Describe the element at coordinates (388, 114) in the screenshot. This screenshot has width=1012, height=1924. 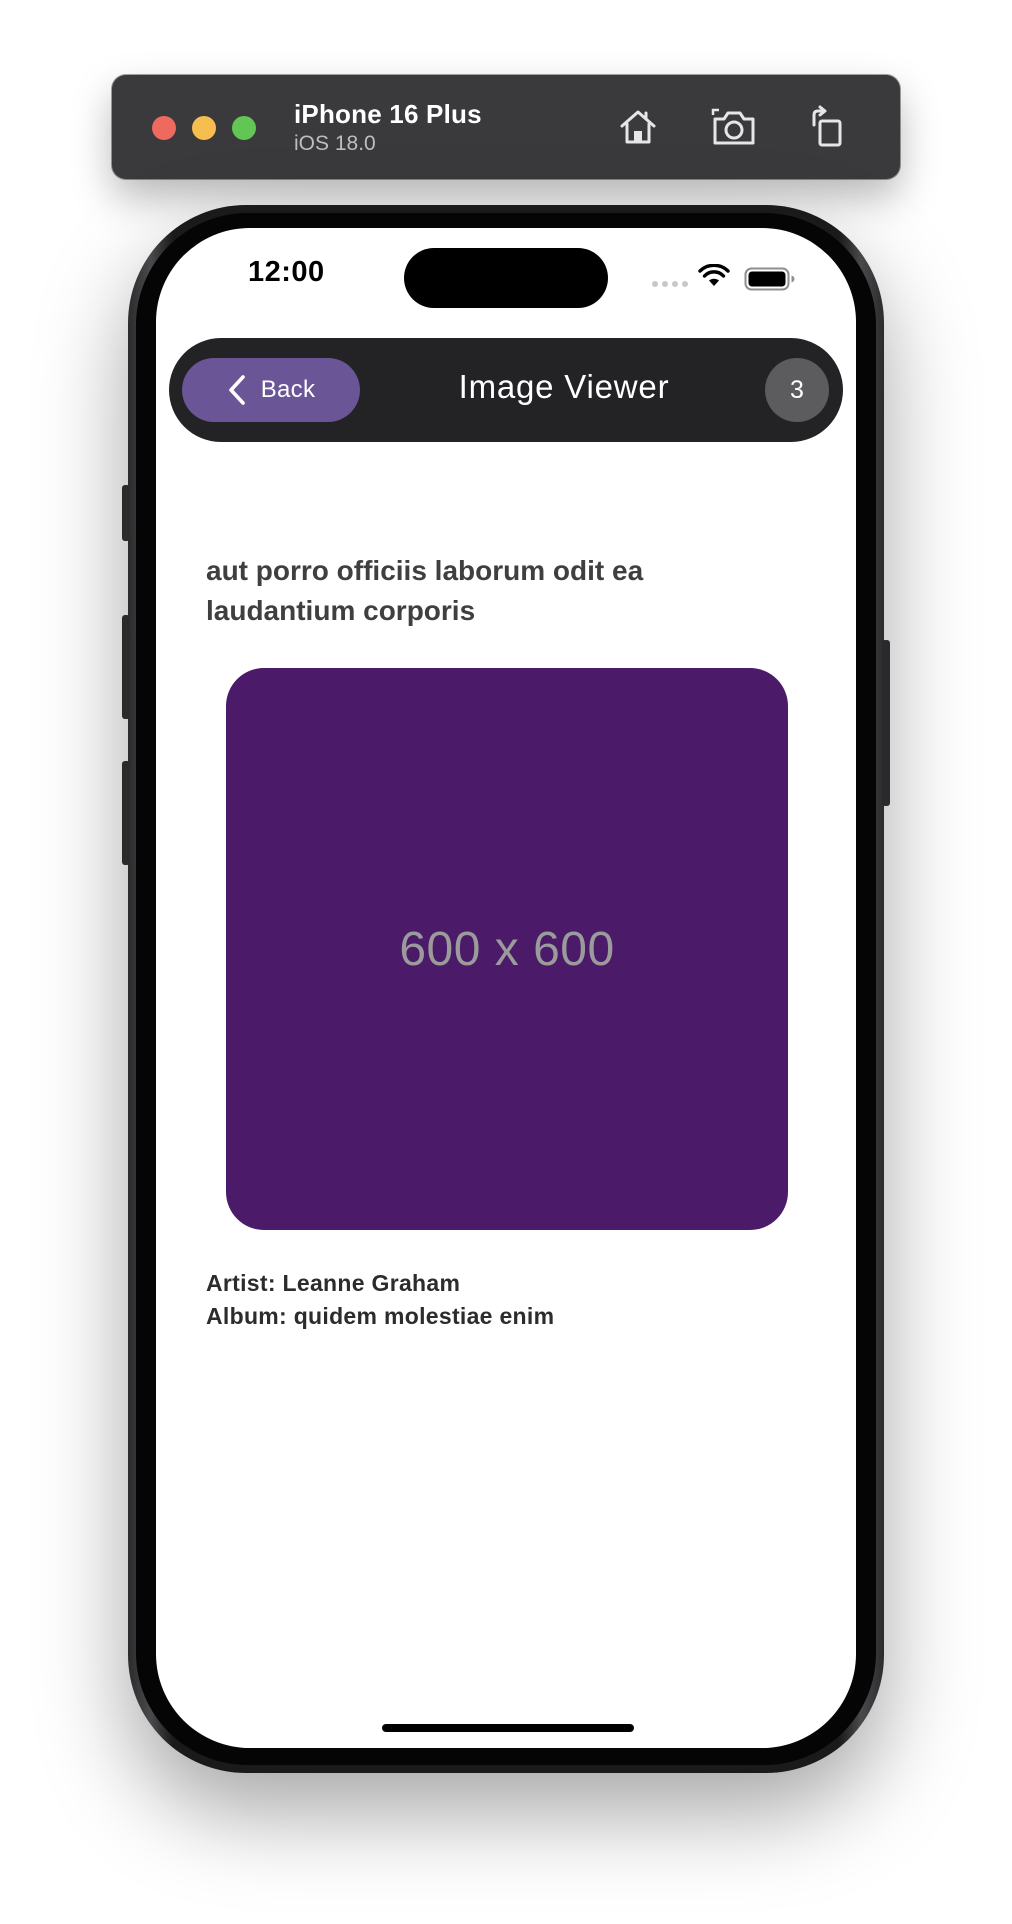
I see `device-name: iPhone 16 Plus` at that location.